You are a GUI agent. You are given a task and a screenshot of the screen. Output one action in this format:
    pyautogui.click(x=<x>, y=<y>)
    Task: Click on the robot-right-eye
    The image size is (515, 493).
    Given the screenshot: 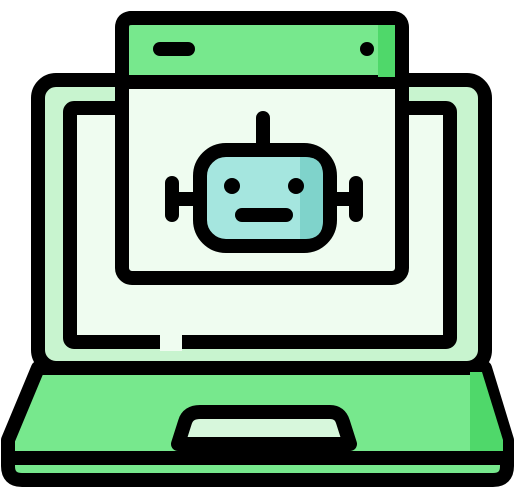 What is the action you would take?
    pyautogui.click(x=296, y=186)
    